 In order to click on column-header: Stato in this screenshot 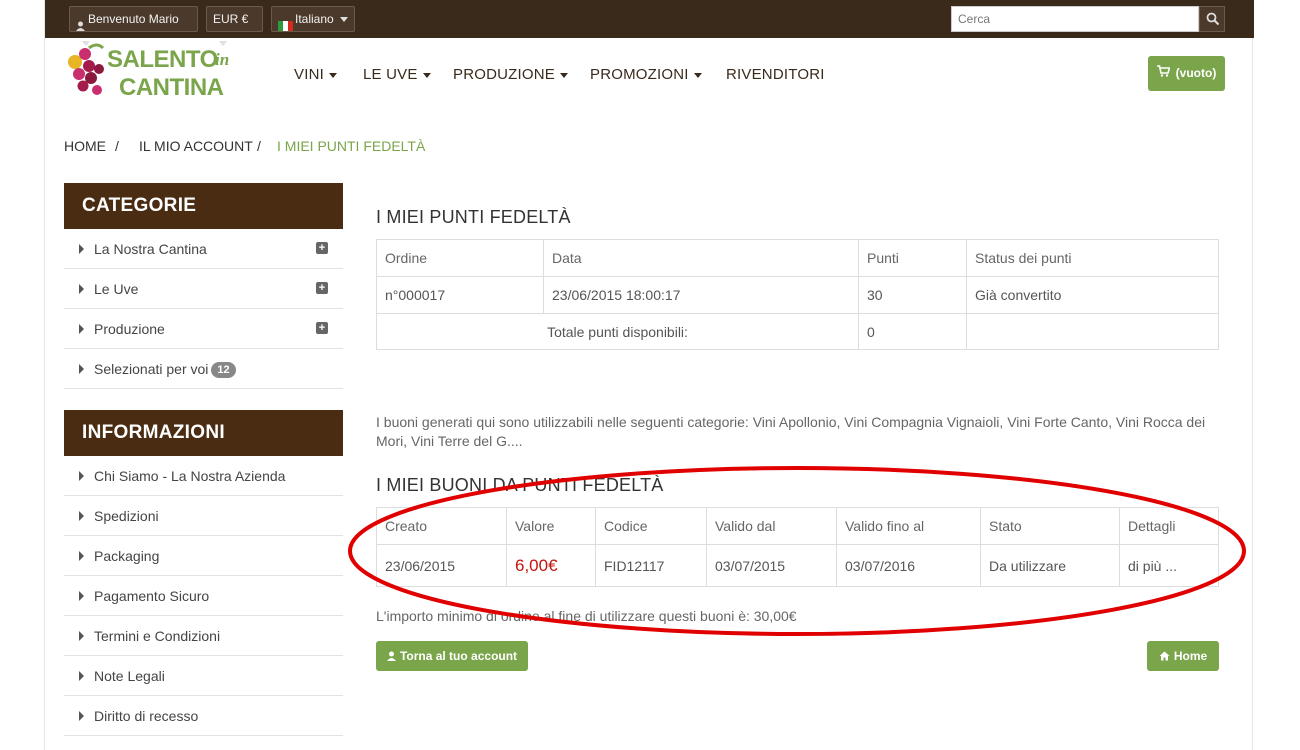, I will do `click(1050, 526)`.